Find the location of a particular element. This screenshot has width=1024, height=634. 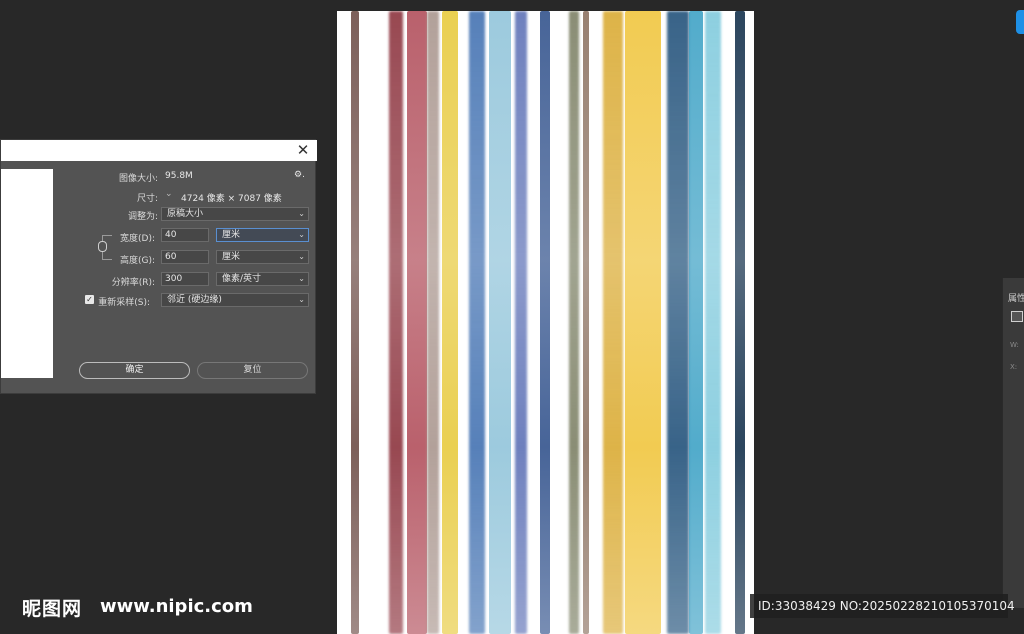

width-unit-select: 厘米 ⌄ is located at coordinates (262, 235).